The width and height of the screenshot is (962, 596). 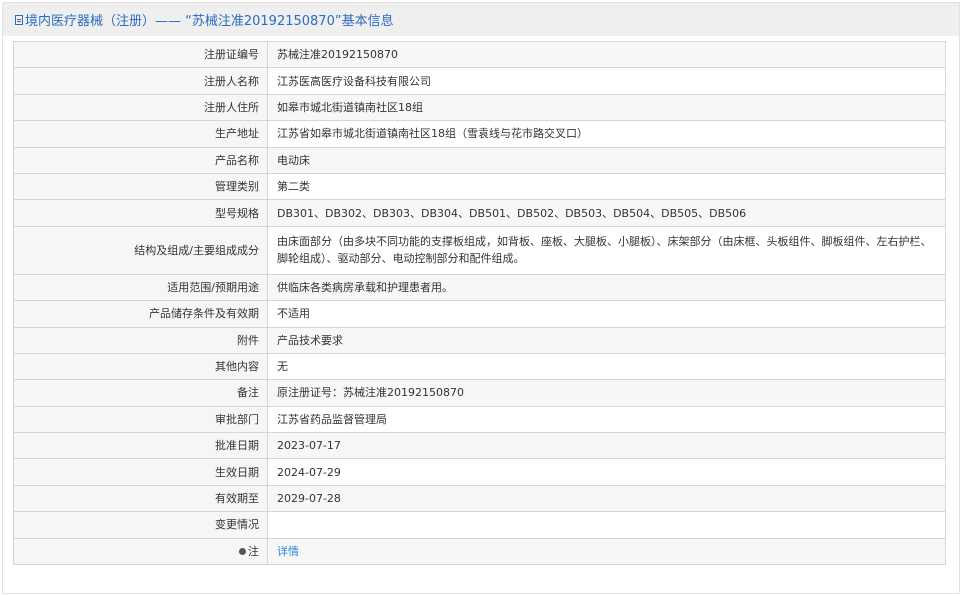 What do you see at coordinates (606, 54) in the screenshot?
I see `row-value: 苏械注准20192150870` at bounding box center [606, 54].